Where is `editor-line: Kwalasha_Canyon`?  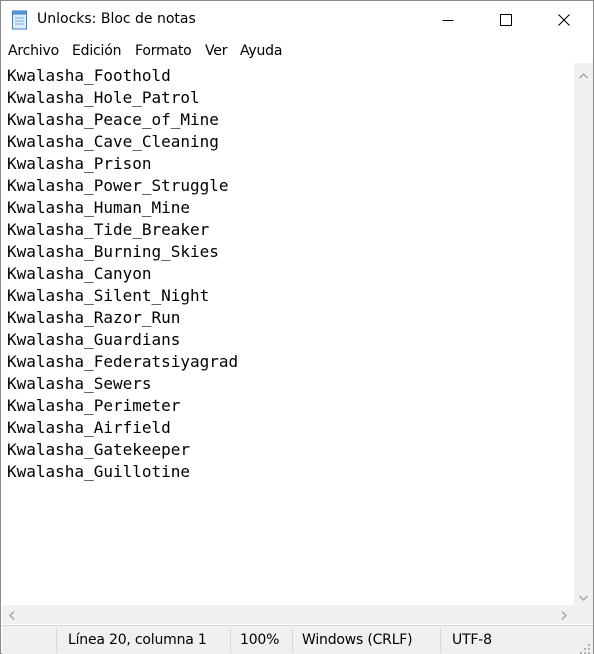 editor-line: Kwalasha_Canyon is located at coordinates (122, 274).